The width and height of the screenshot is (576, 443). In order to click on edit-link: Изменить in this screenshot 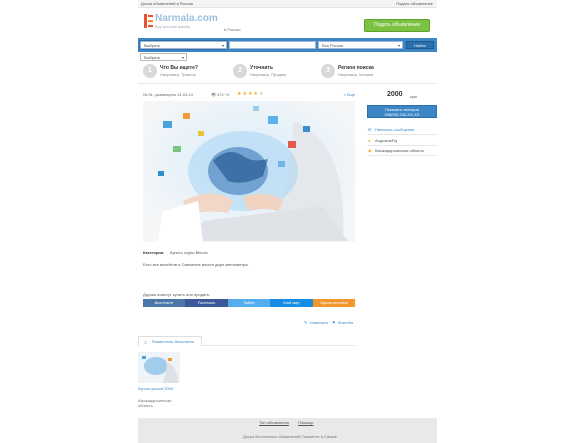, I will do `click(319, 322)`.